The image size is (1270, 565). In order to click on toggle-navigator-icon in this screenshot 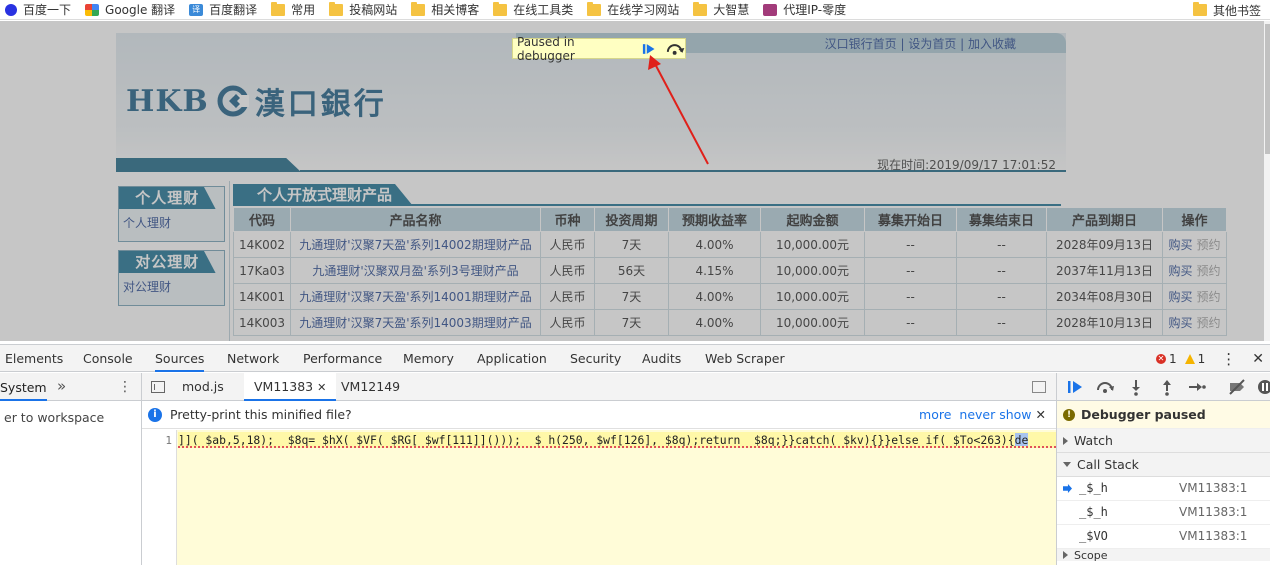, I will do `click(158, 387)`.